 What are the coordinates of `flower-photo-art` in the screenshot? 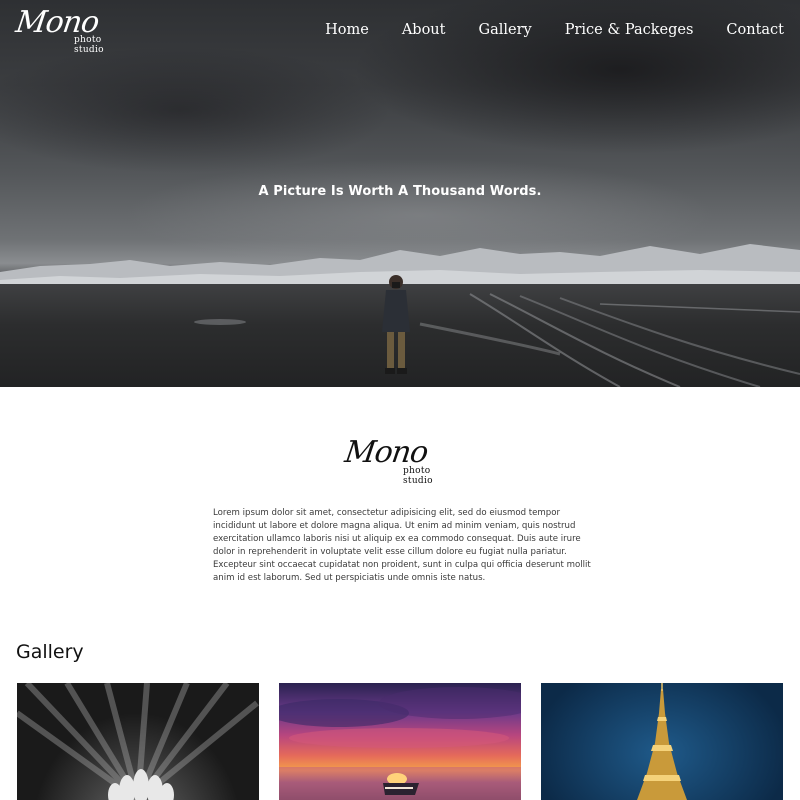 It's located at (138, 741).